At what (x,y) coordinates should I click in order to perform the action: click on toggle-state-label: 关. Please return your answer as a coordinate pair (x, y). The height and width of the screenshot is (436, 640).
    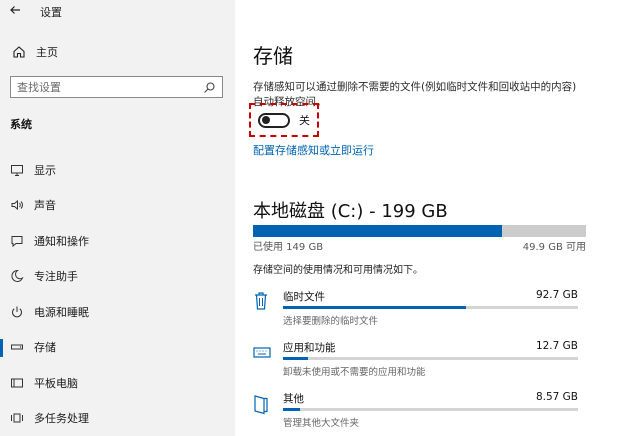
    Looking at the image, I should click on (304, 120).